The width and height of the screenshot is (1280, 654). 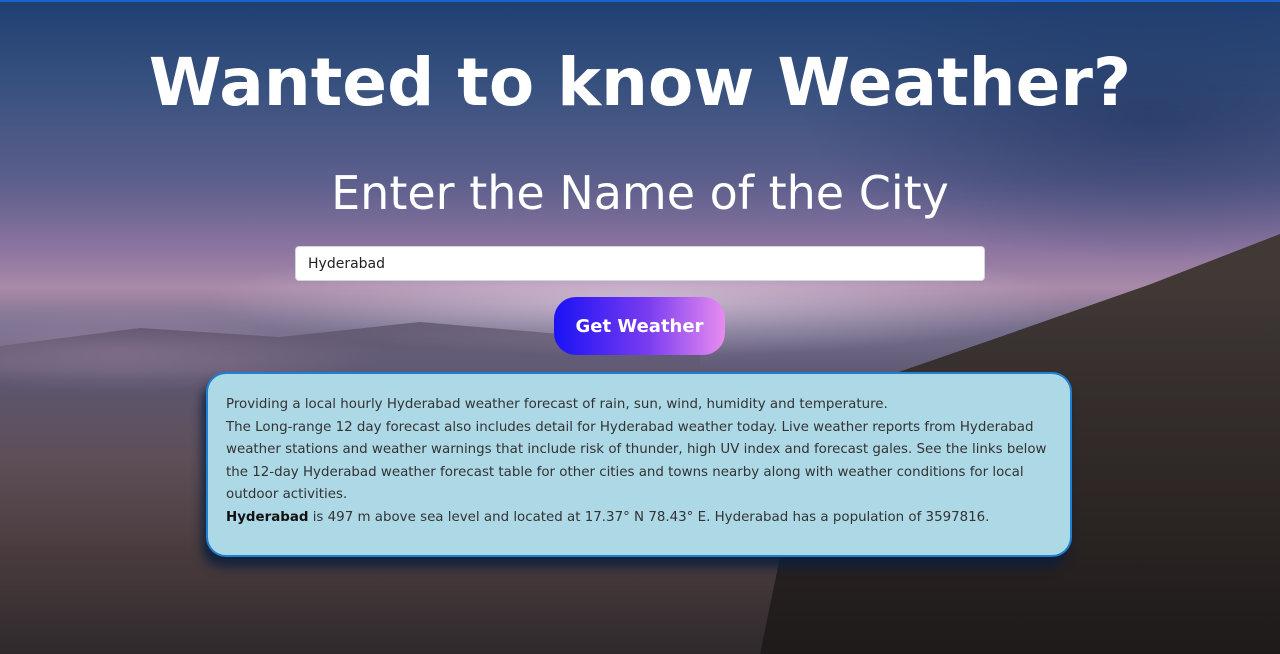 I want to click on city-input, so click(x=640, y=263).